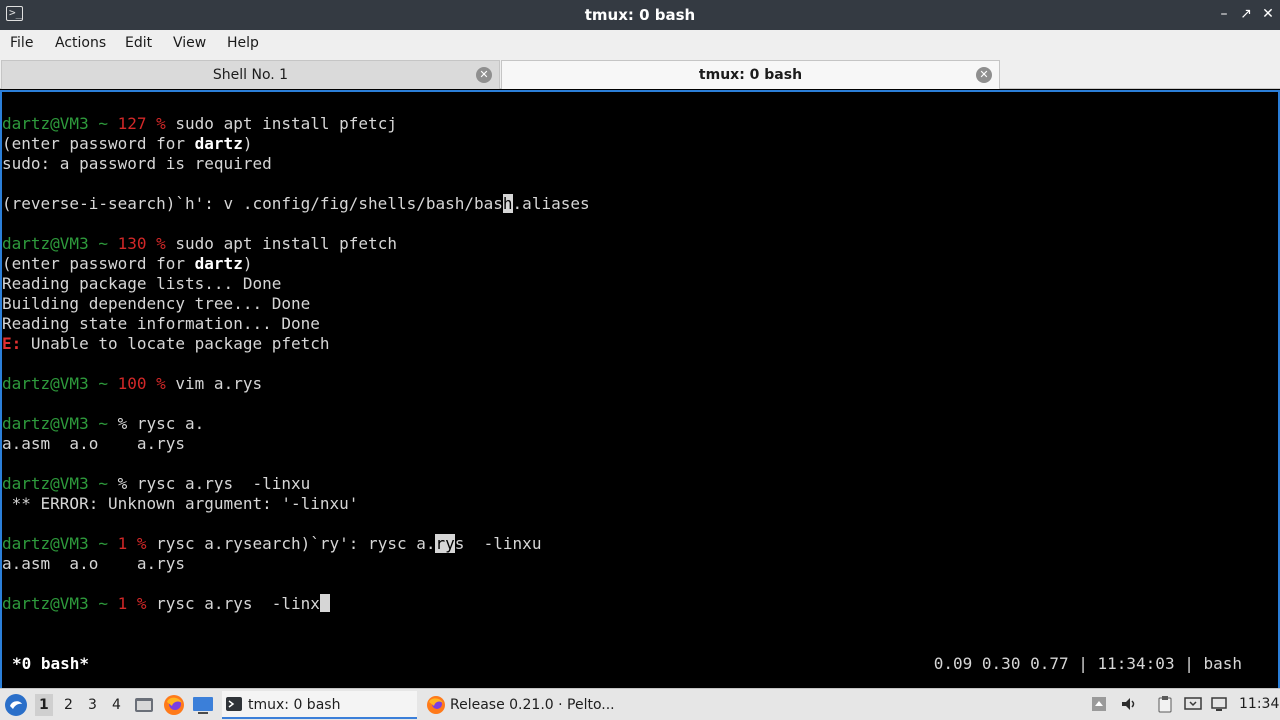 Image resolution: width=1280 pixels, height=720 pixels. I want to click on terminal-line: Reading state information... Done, so click(161, 323).